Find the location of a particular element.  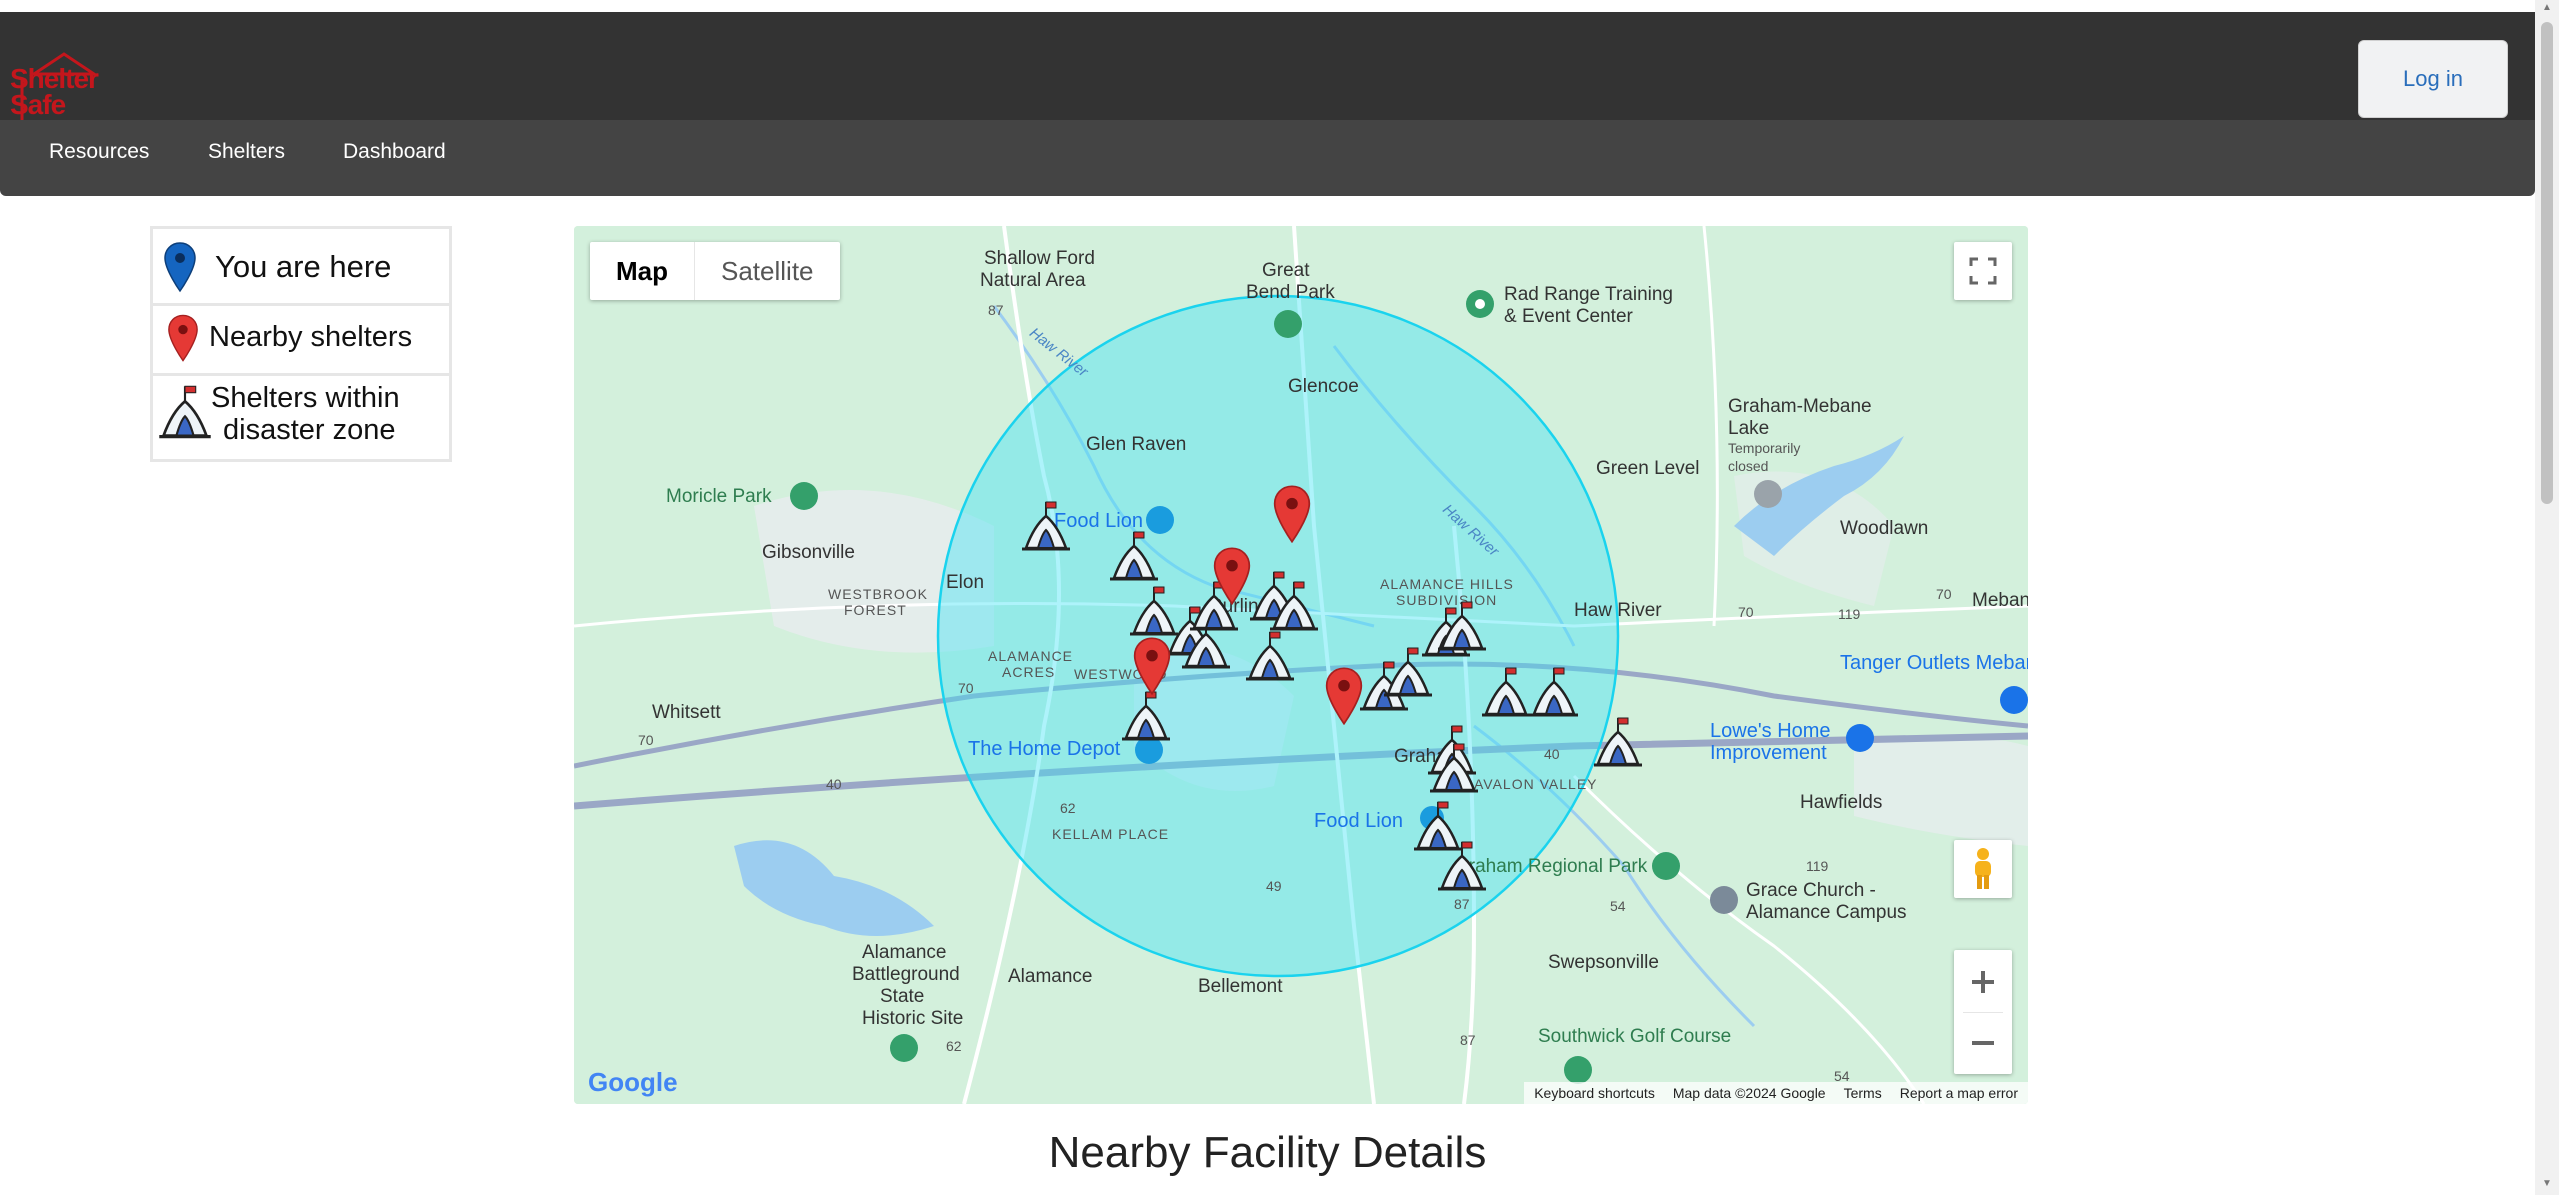

place-glen-raven: Glen Raven is located at coordinates (1136, 444).